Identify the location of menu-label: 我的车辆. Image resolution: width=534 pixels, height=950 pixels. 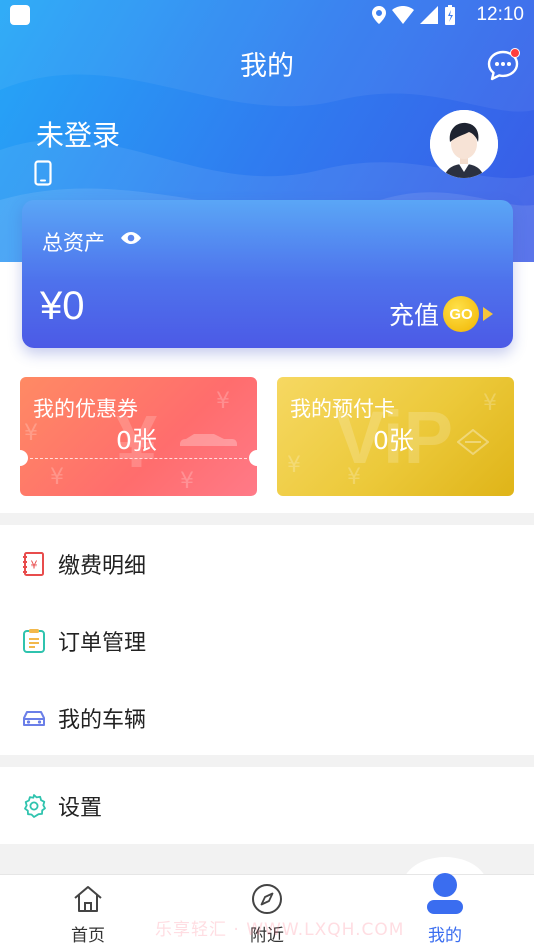
(102, 720).